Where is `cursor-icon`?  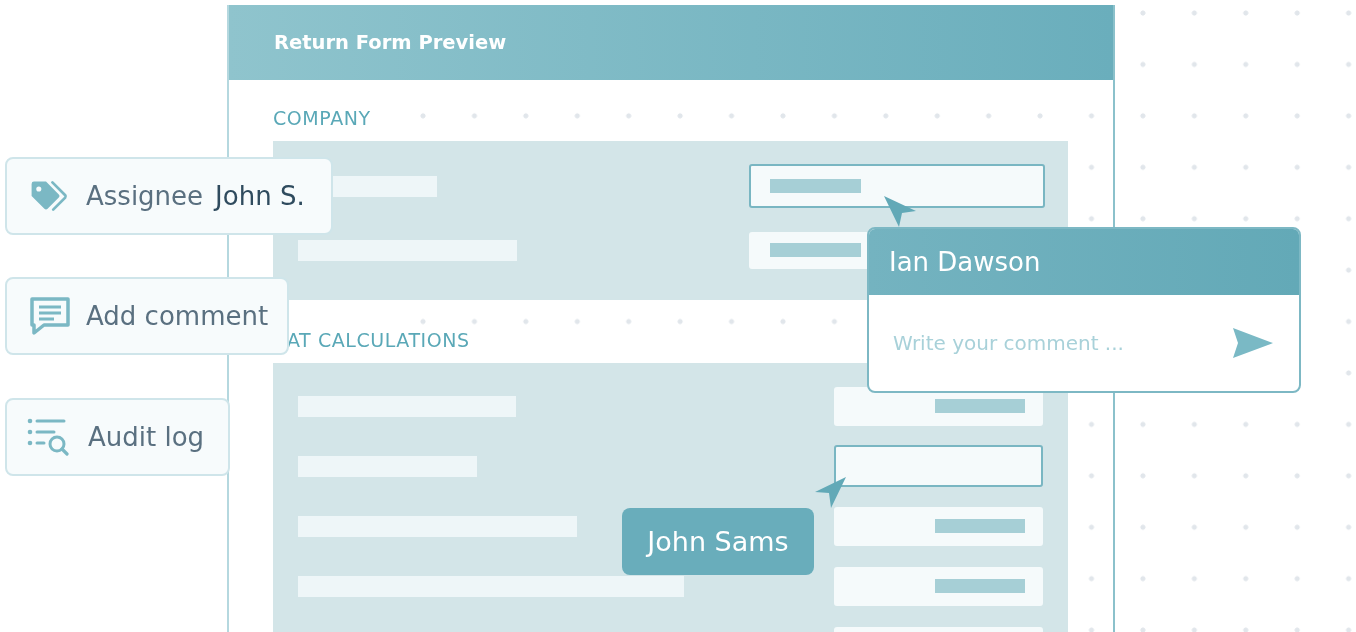 cursor-icon is located at coordinates (830, 492).